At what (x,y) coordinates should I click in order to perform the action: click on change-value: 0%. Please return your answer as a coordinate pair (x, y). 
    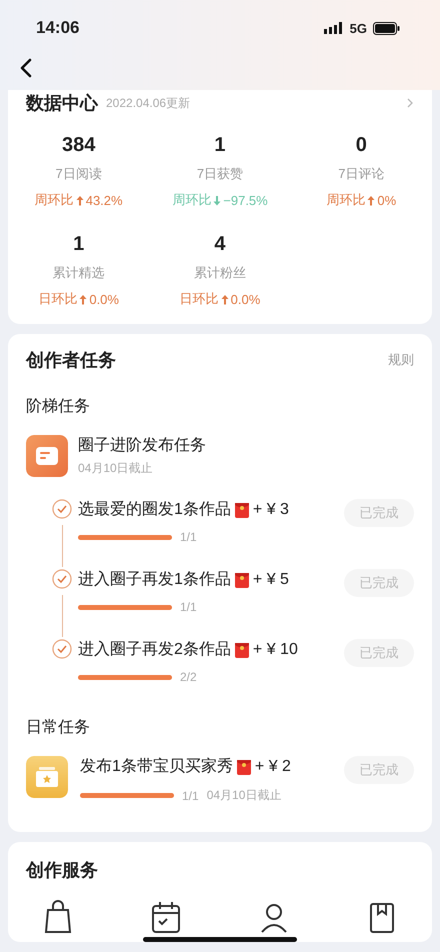
    Looking at the image, I should click on (386, 200).